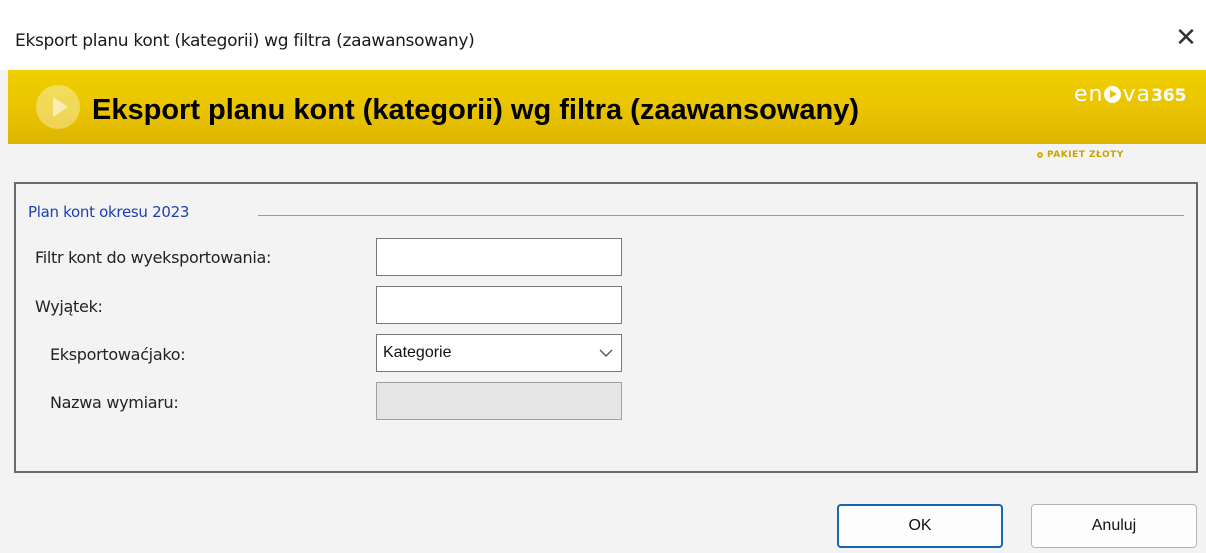 Image resolution: width=1206 pixels, height=553 pixels. I want to click on group-divider, so click(721, 215).